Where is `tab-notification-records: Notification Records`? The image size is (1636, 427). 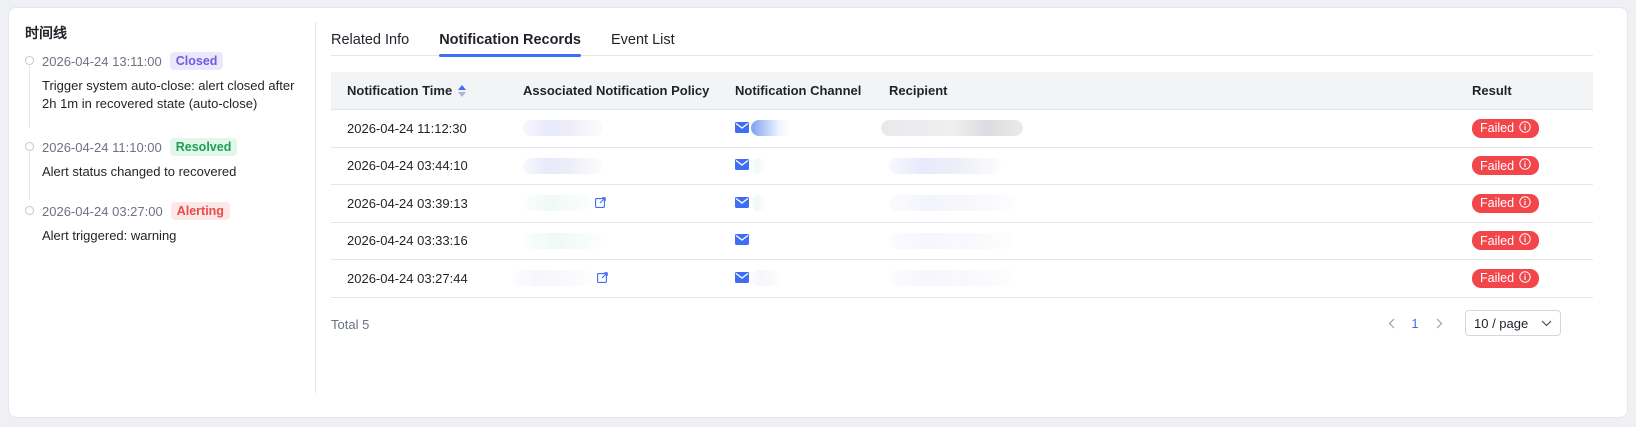
tab-notification-records: Notification Records is located at coordinates (510, 39).